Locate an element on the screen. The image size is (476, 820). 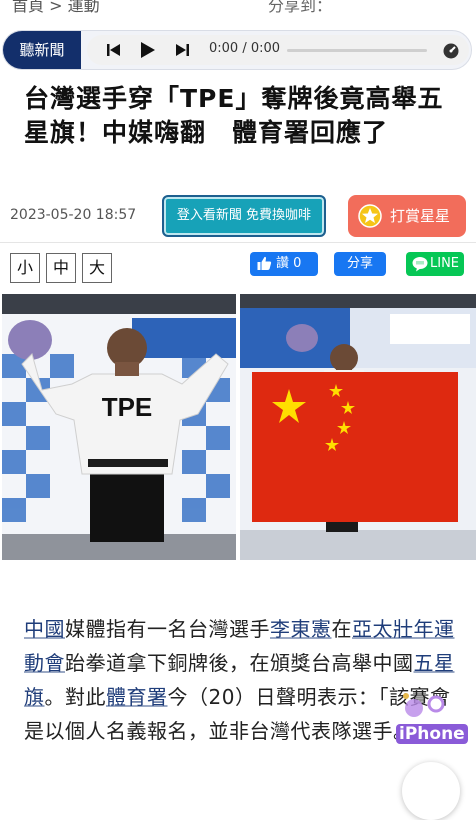
speed-icon is located at coordinates (451, 50).